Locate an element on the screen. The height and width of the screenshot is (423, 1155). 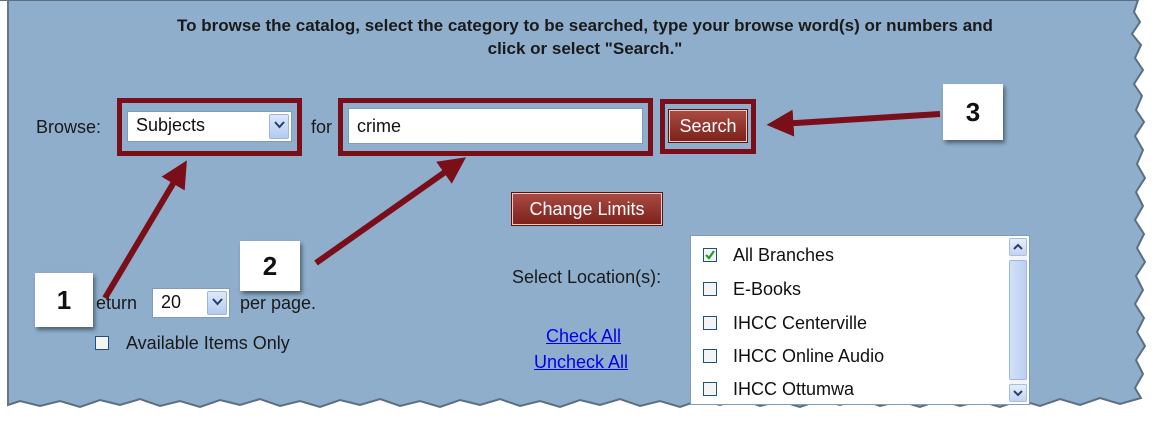
callout-1: 1 is located at coordinates (64, 300).